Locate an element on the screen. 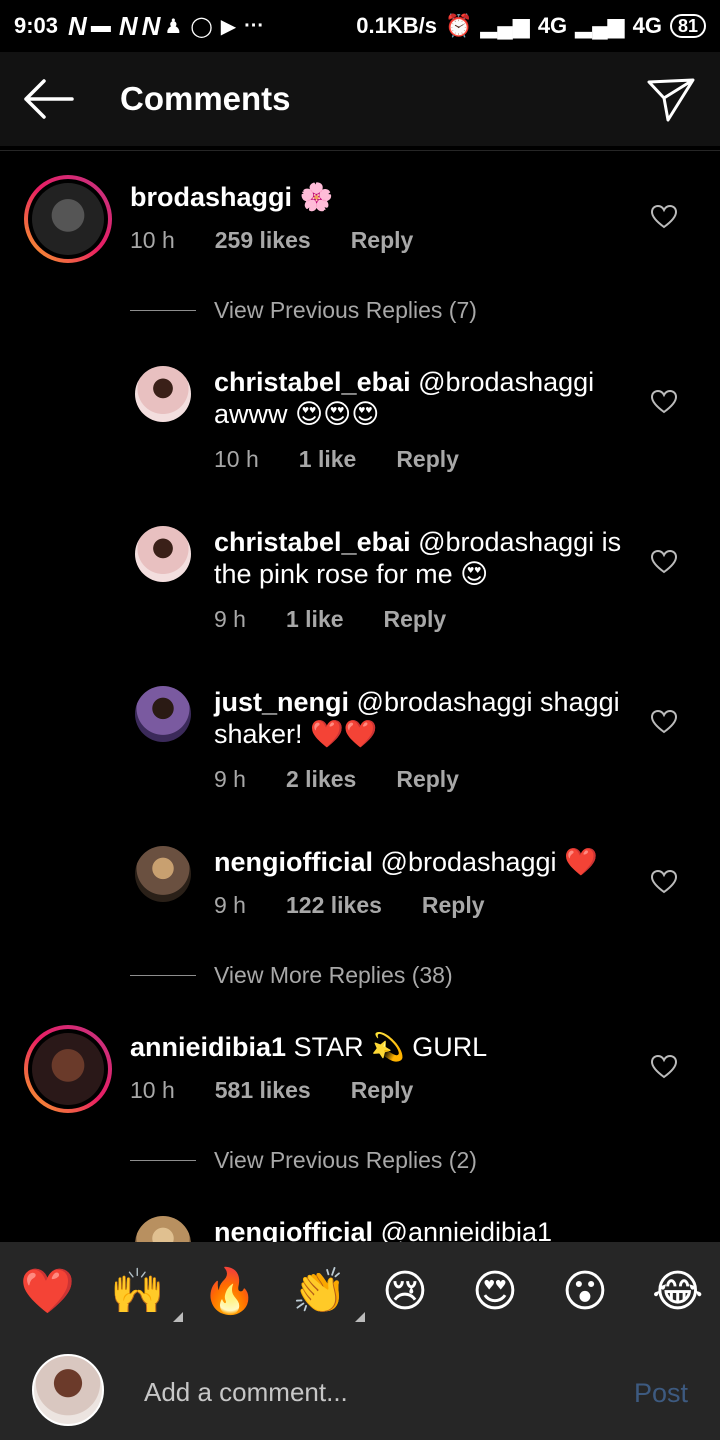 This screenshot has width=720, height=1440. comment-text: annieidibia1 STAR 💫 GURL is located at coordinates (370, 1047).